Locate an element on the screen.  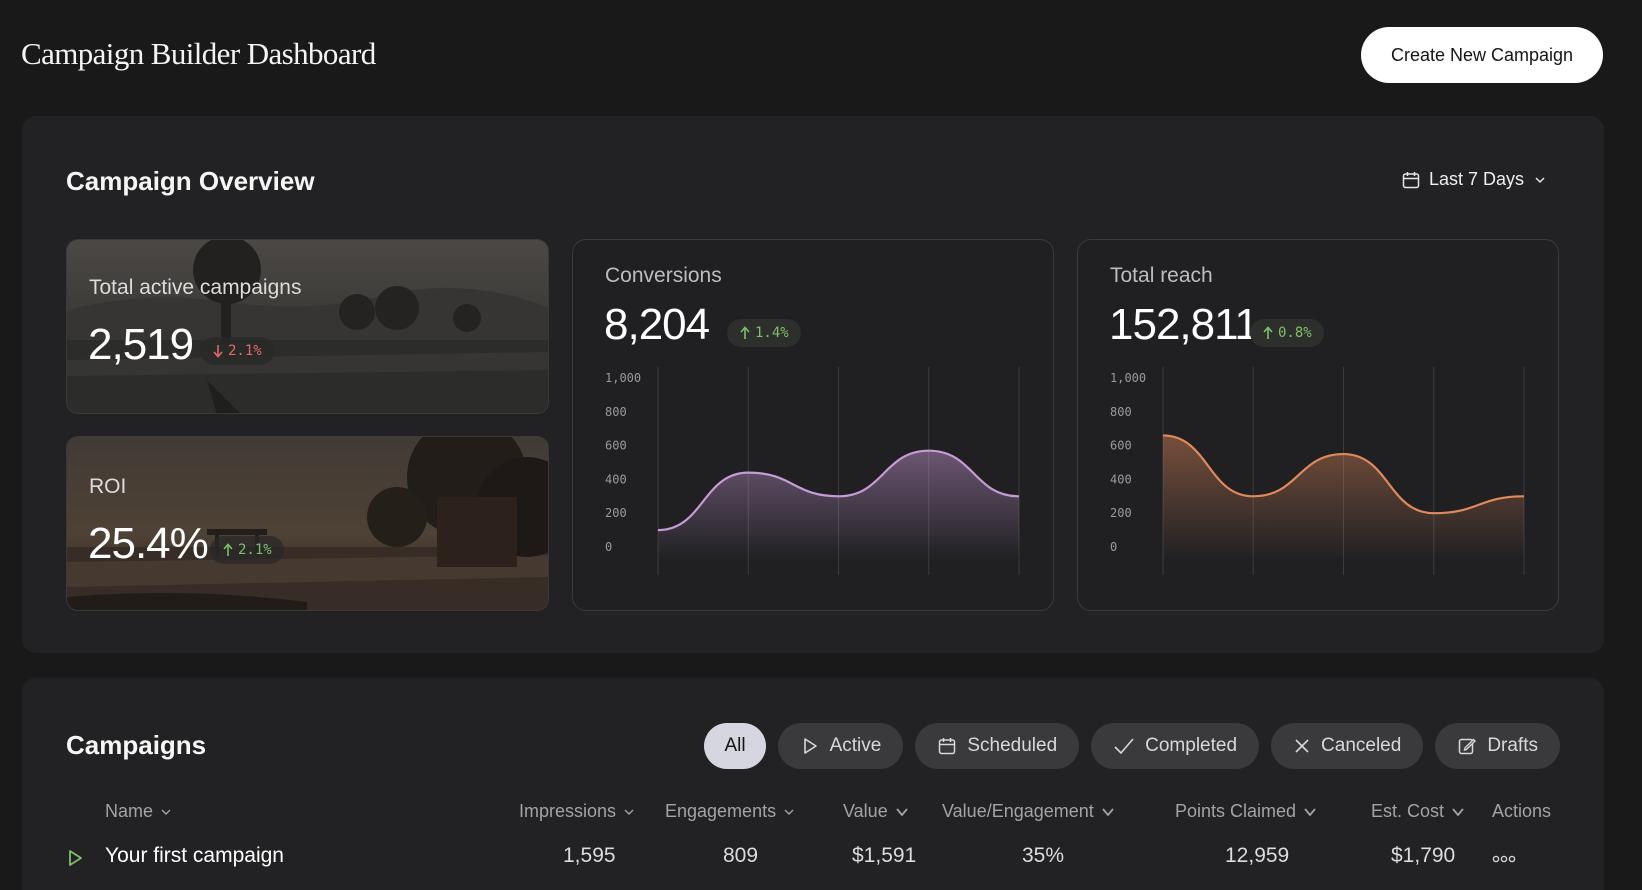
filter-canceled: Canceled is located at coordinates (1347, 746).